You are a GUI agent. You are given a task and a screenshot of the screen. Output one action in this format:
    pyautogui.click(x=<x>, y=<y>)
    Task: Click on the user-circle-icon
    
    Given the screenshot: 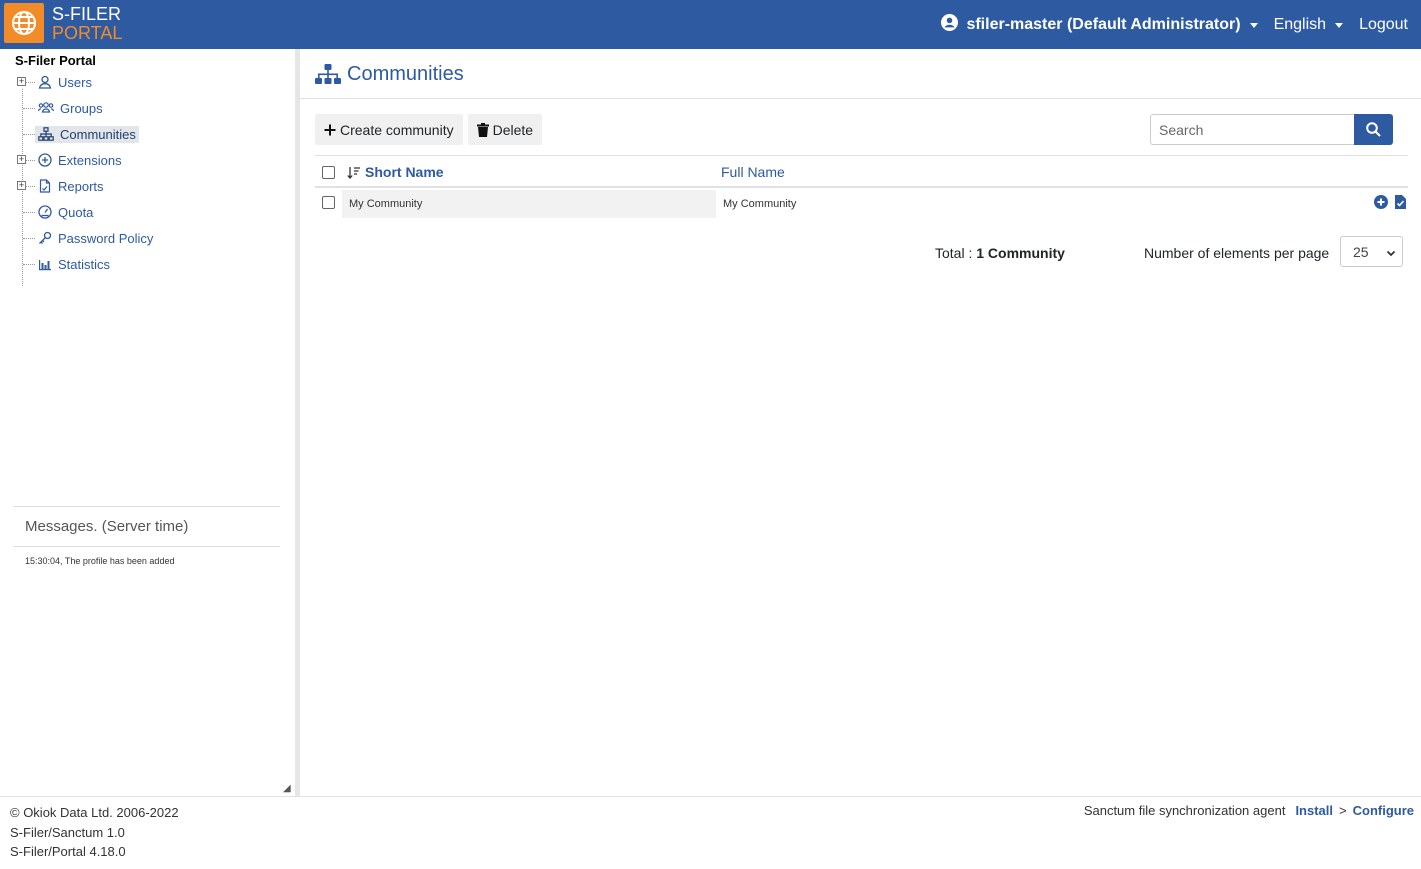 What is the action you would take?
    pyautogui.click(x=950, y=24)
    